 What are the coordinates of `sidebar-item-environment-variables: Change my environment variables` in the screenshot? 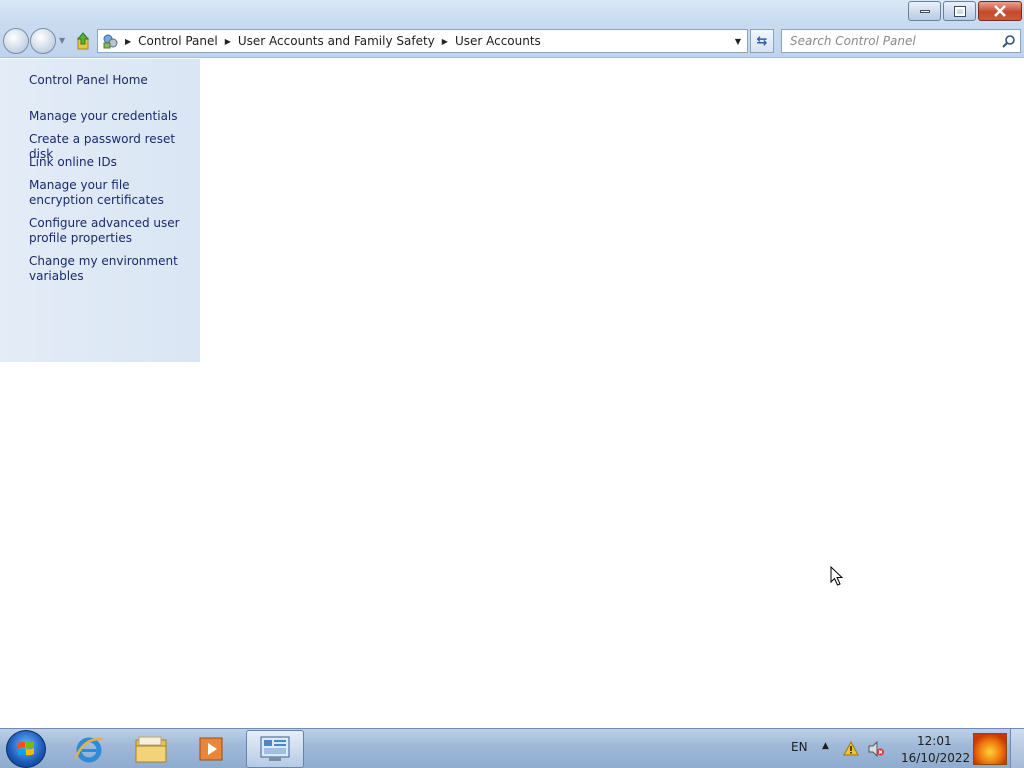 It's located at (109, 269).